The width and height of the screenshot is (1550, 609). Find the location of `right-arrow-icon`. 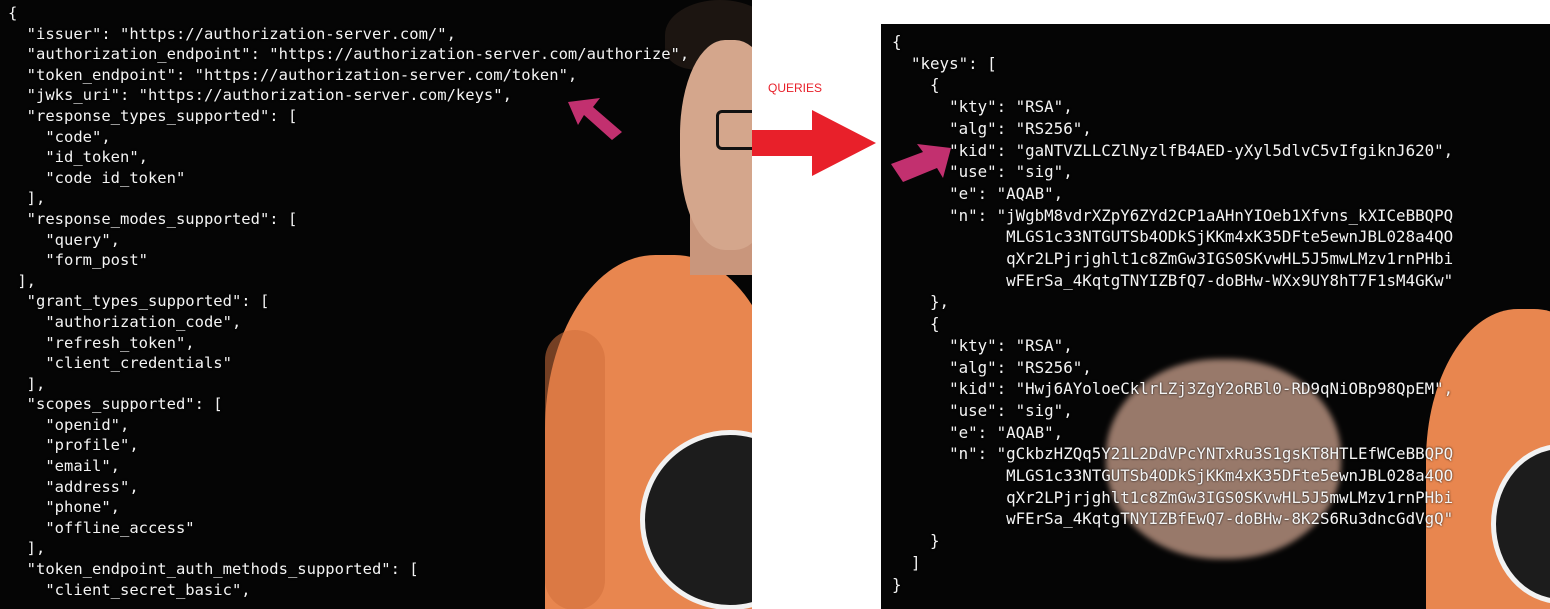

right-arrow-icon is located at coordinates (814, 143).